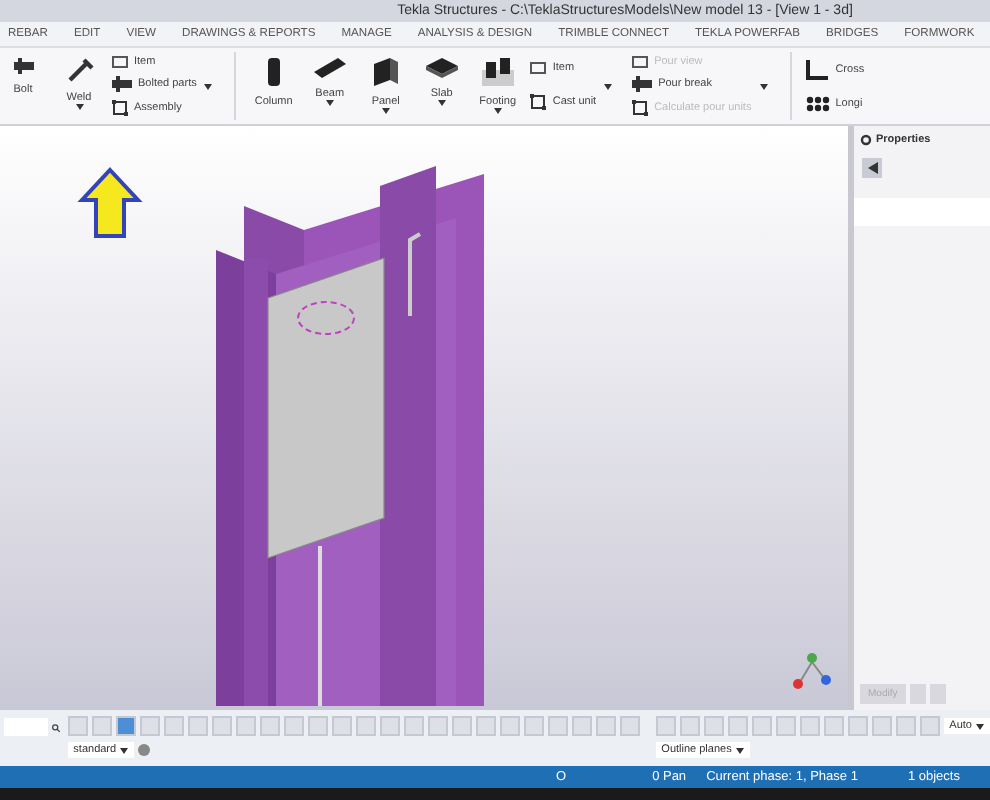  I want to click on back-button, so click(872, 168).